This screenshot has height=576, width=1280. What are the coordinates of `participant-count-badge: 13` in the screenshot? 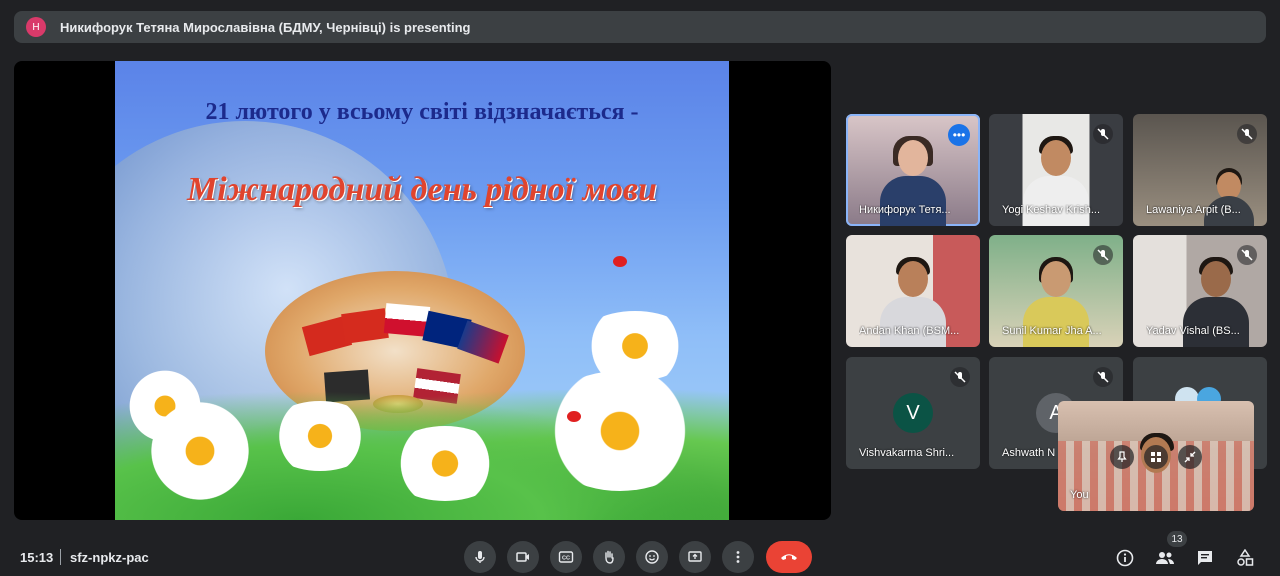 It's located at (1177, 539).